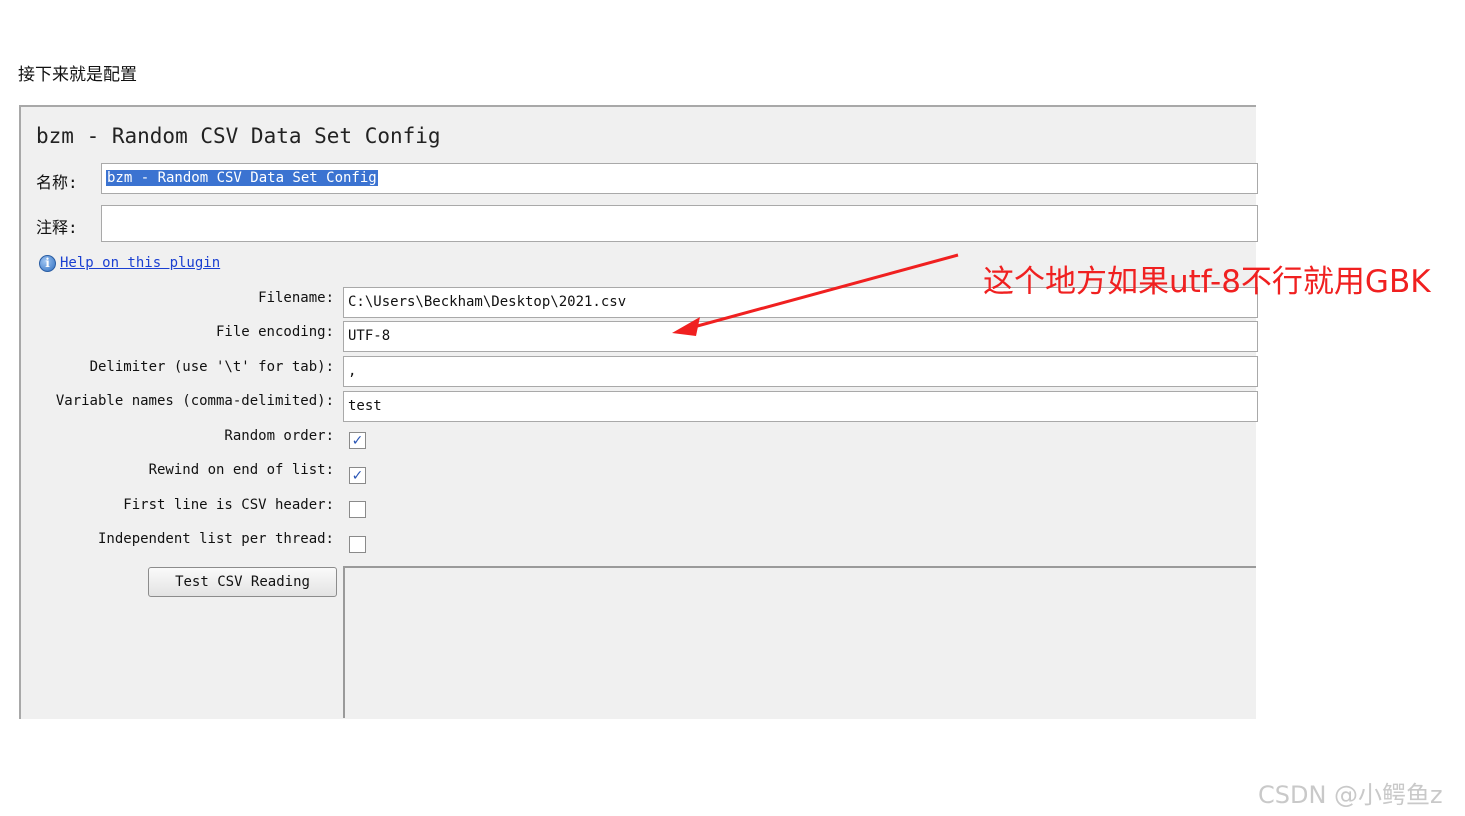 This screenshot has height=816, width=1465. What do you see at coordinates (679, 223) in the screenshot?
I see `comment-input` at bounding box center [679, 223].